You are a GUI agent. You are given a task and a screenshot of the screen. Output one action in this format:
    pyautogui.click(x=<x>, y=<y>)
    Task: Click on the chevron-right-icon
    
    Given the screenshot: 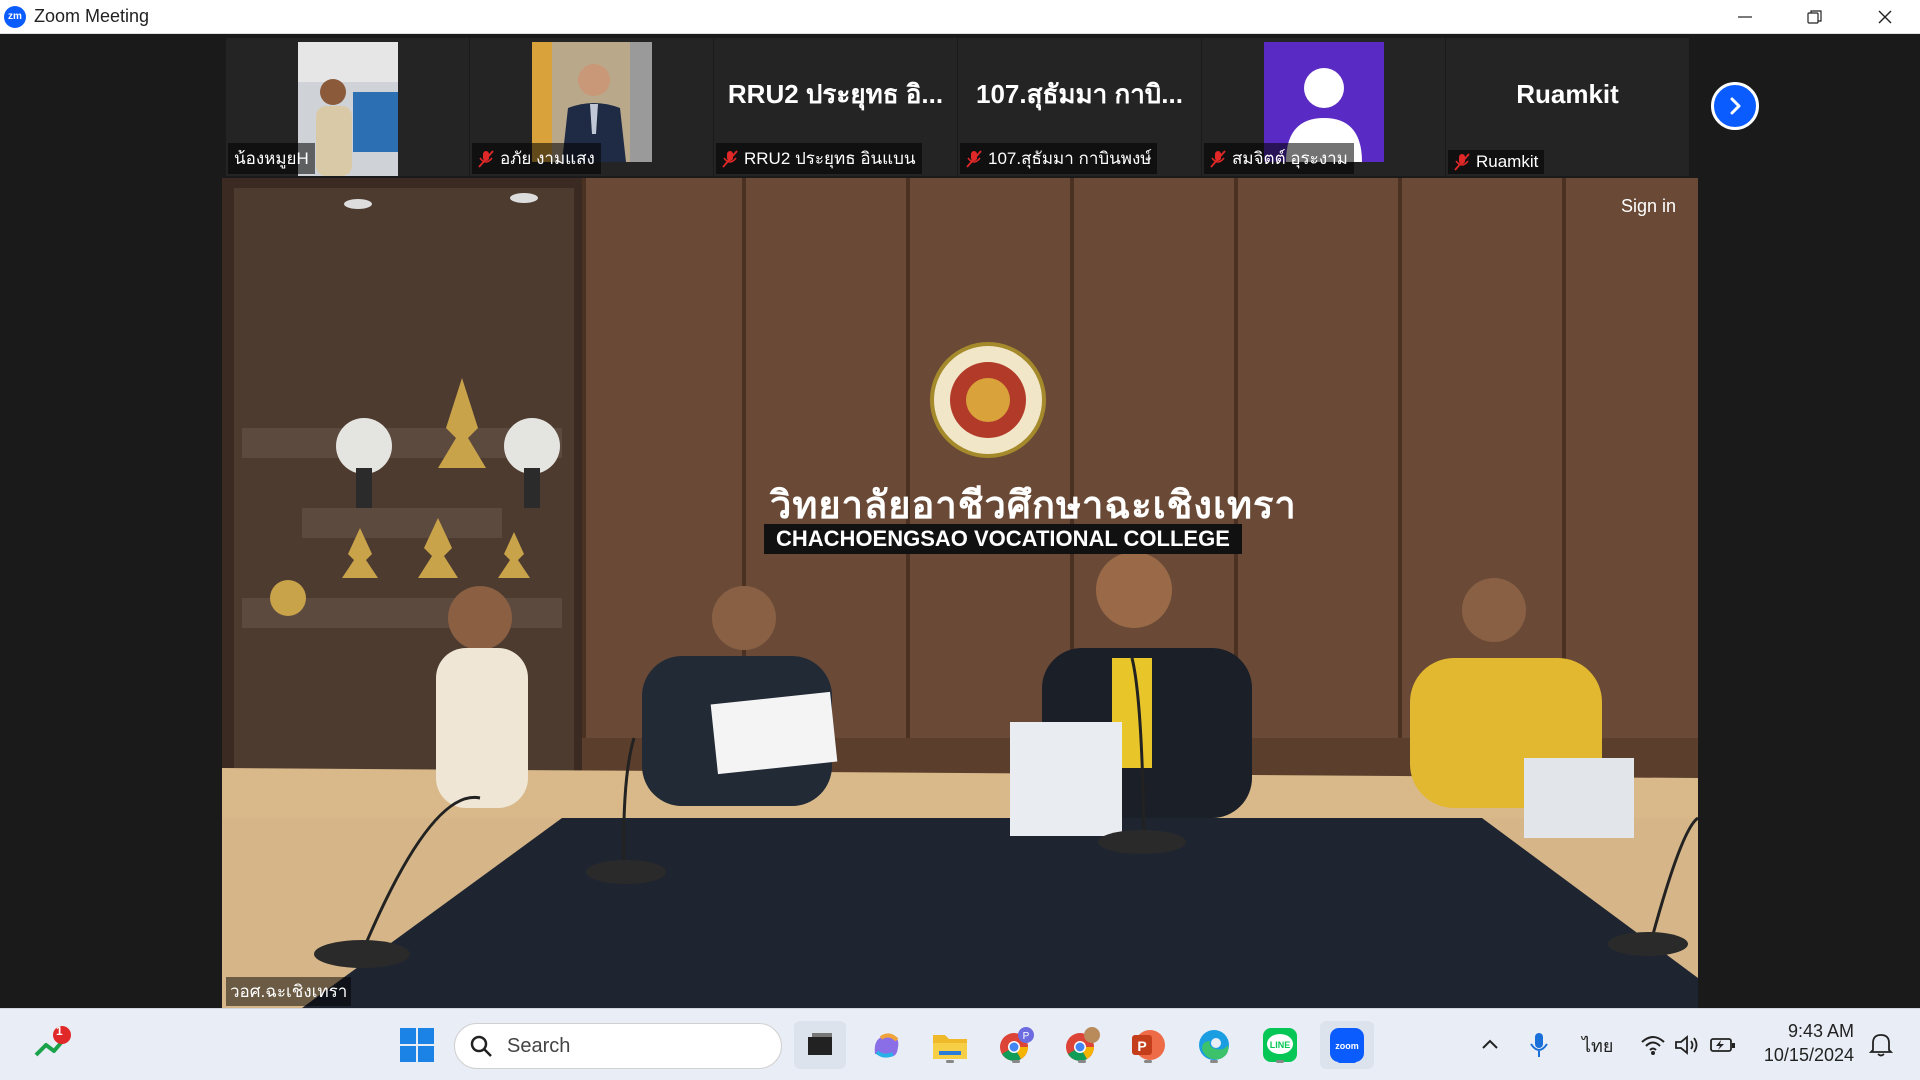 What is the action you would take?
    pyautogui.click(x=1735, y=106)
    